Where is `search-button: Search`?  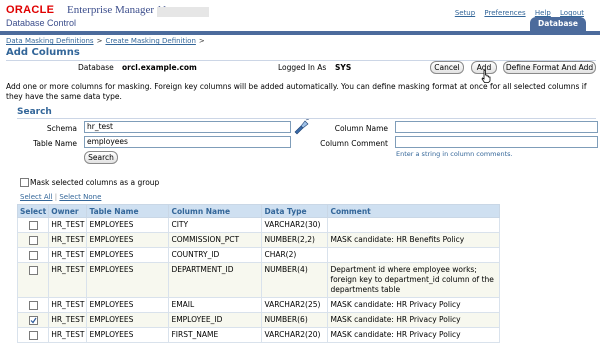 search-button: Search is located at coordinates (101, 157).